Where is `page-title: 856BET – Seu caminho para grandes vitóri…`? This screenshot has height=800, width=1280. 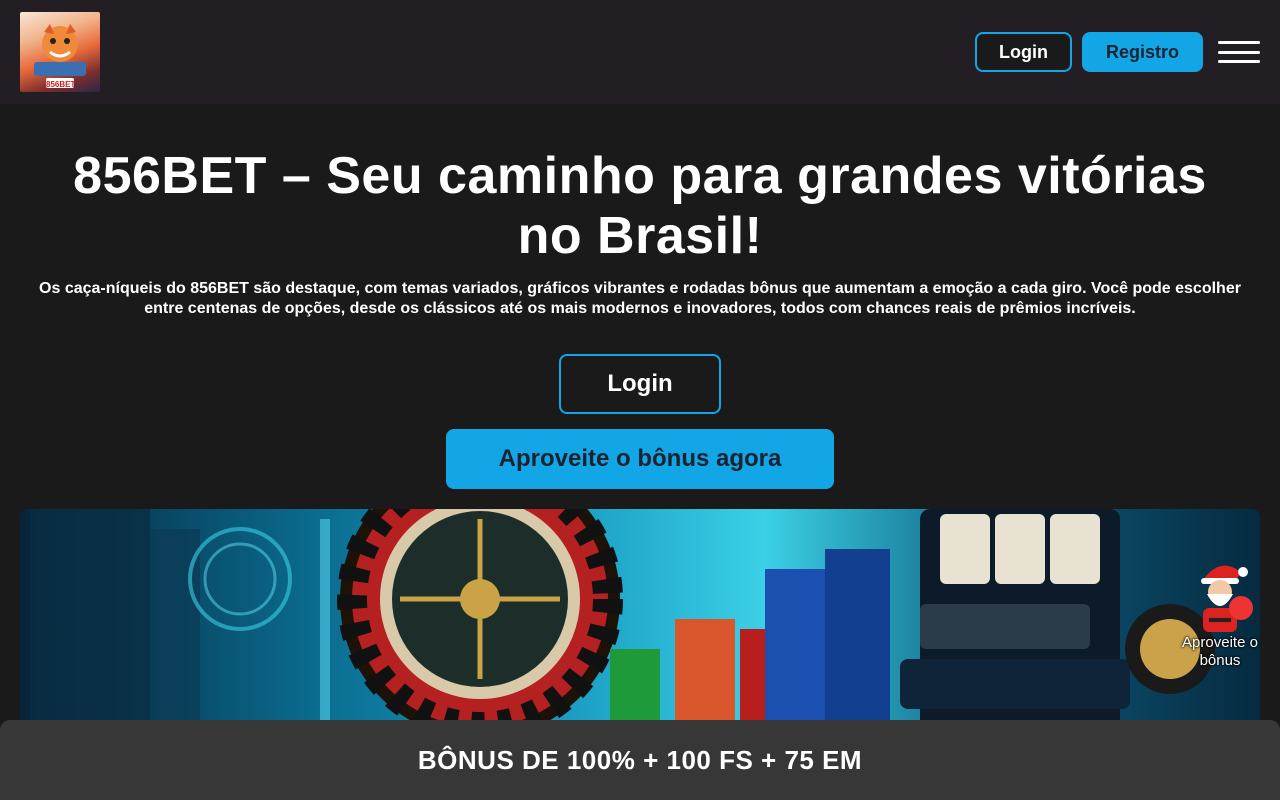 page-title: 856BET – Seu caminho para grandes vitóri… is located at coordinates (640, 206).